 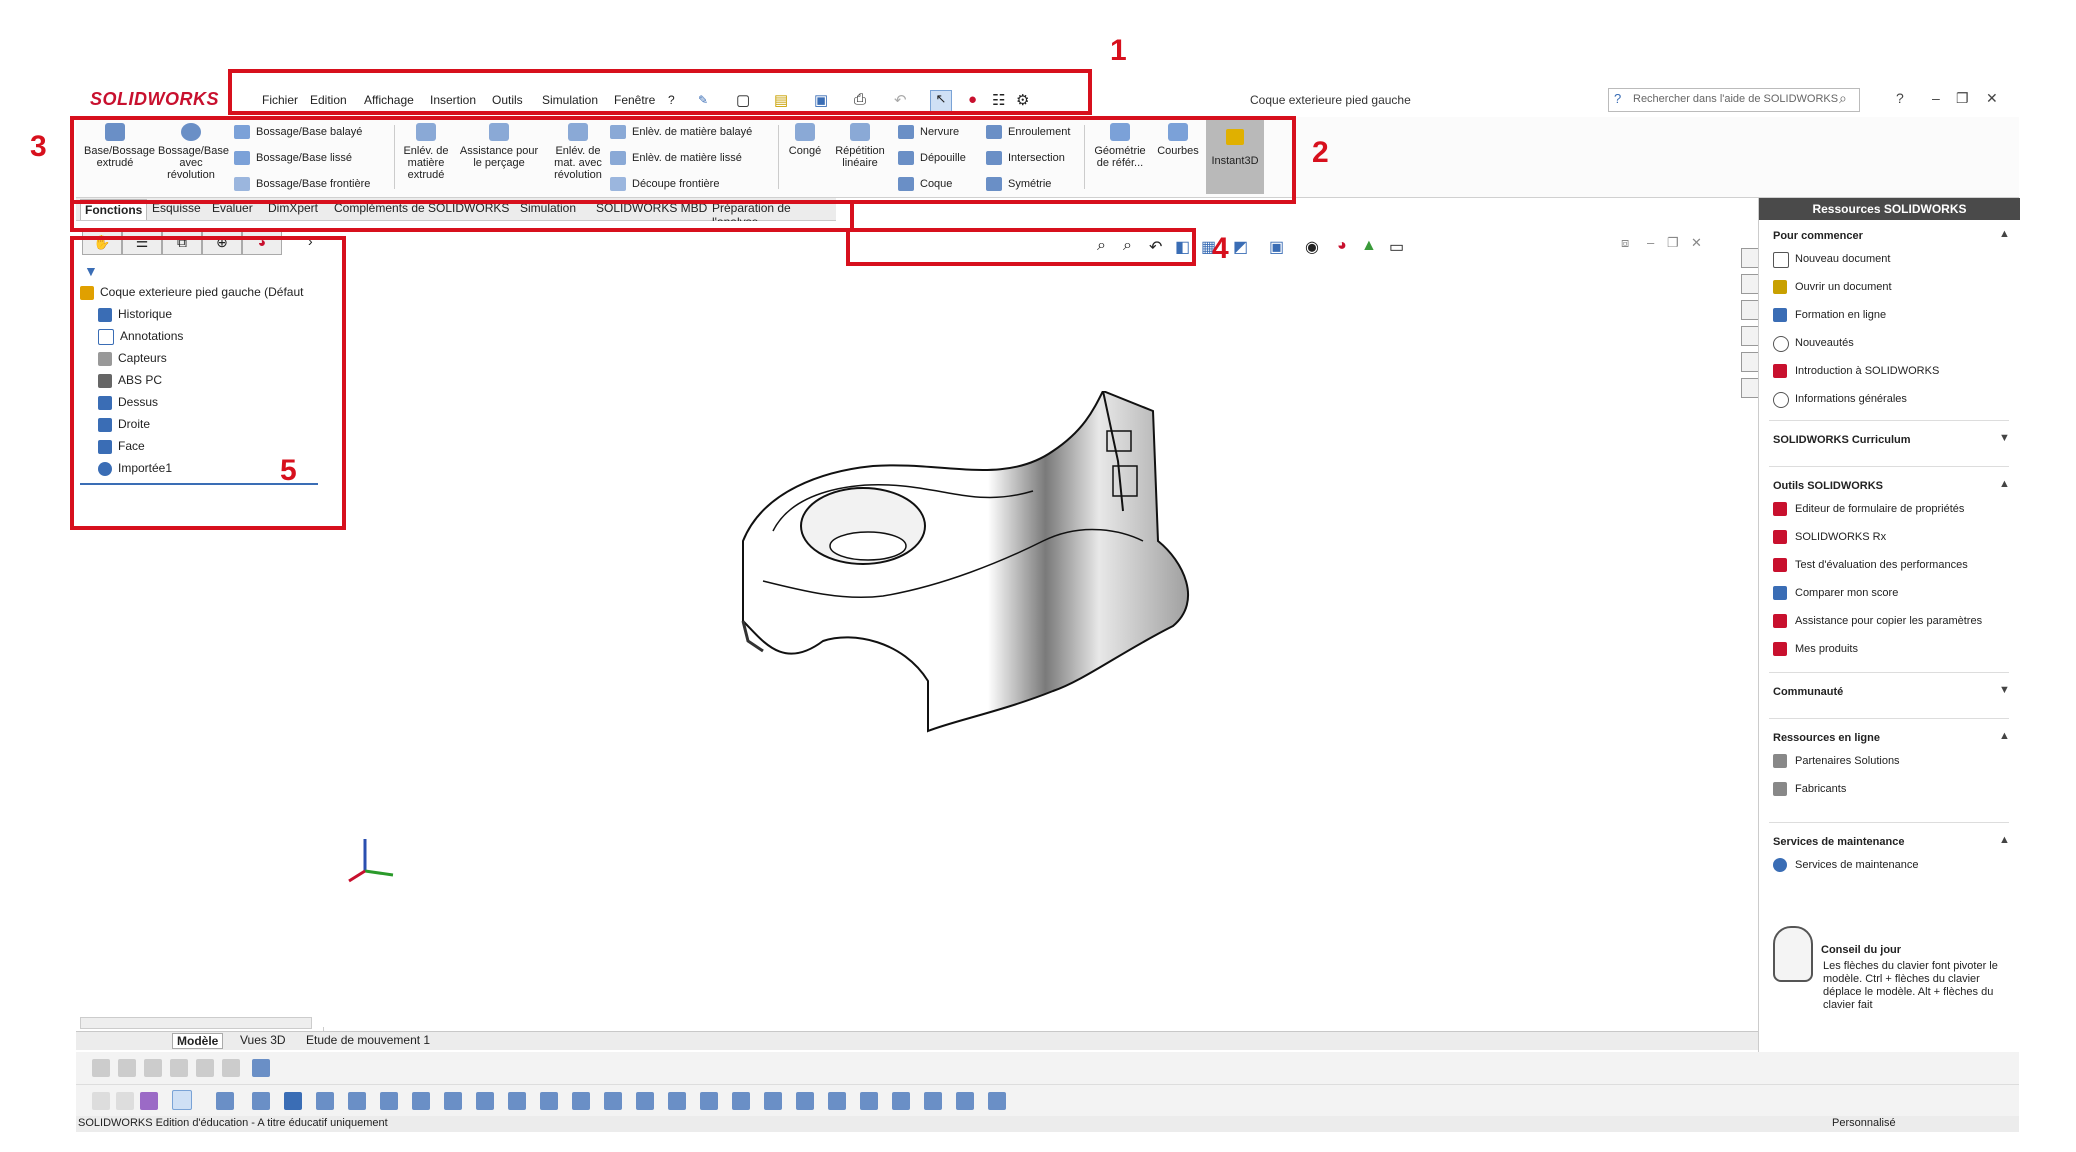 I want to click on link-mes-produits: Mes produits, so click(x=1826, y=649).